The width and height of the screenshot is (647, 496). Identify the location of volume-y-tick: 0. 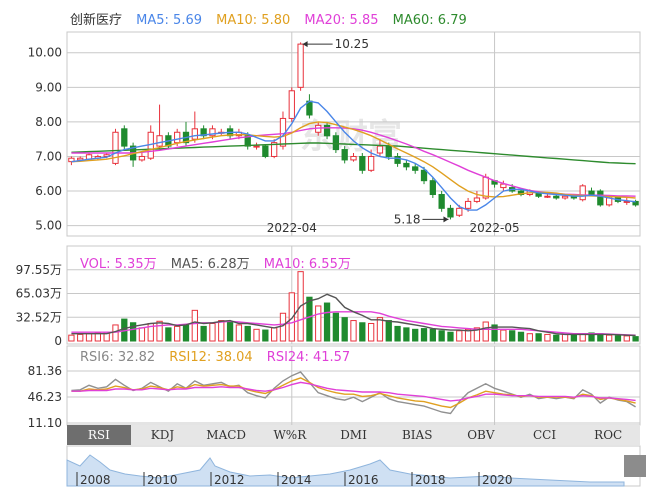
(58, 341).